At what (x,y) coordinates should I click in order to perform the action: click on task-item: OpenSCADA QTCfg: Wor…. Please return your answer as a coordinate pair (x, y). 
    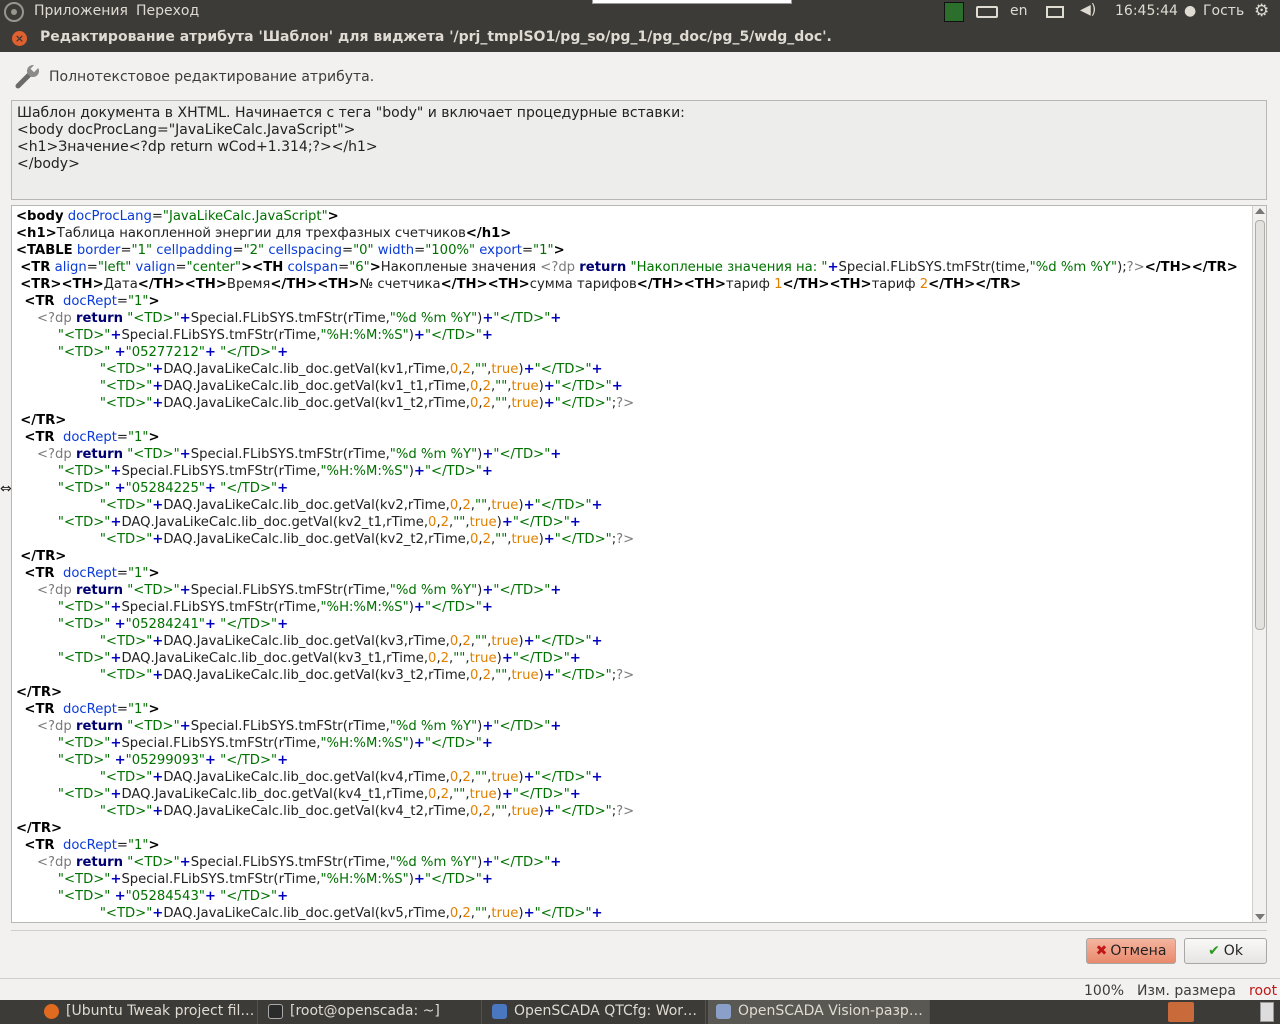
    Looking at the image, I should click on (595, 1012).